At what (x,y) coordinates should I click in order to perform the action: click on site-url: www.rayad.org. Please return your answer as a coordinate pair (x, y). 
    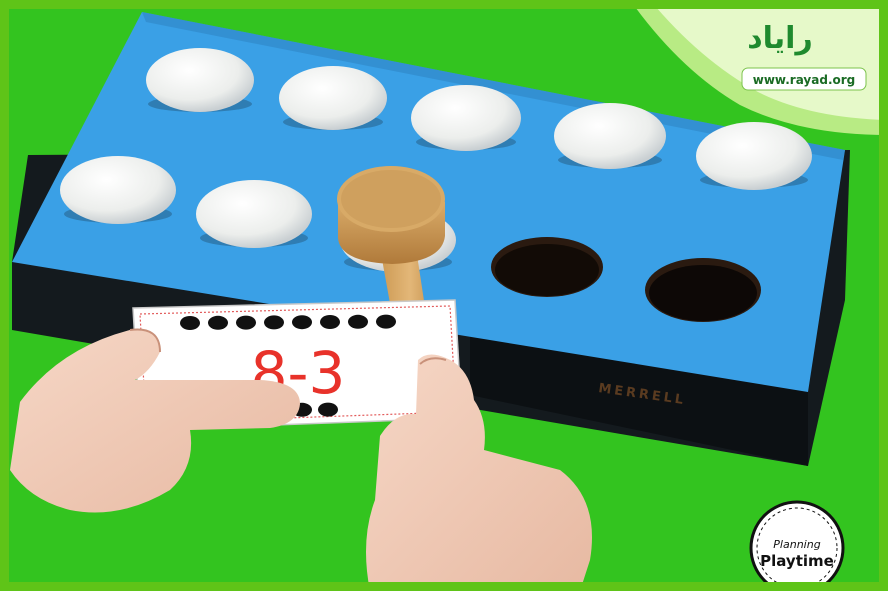
    Looking at the image, I should click on (804, 80).